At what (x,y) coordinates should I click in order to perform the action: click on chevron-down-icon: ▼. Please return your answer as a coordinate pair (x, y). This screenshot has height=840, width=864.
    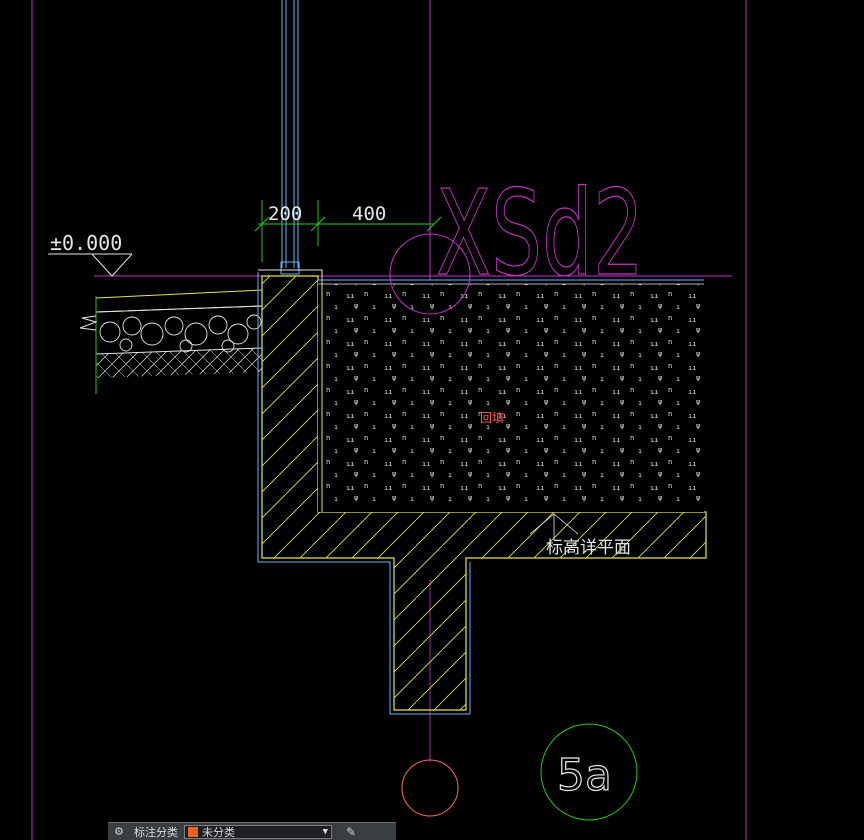
    Looking at the image, I should click on (325, 832).